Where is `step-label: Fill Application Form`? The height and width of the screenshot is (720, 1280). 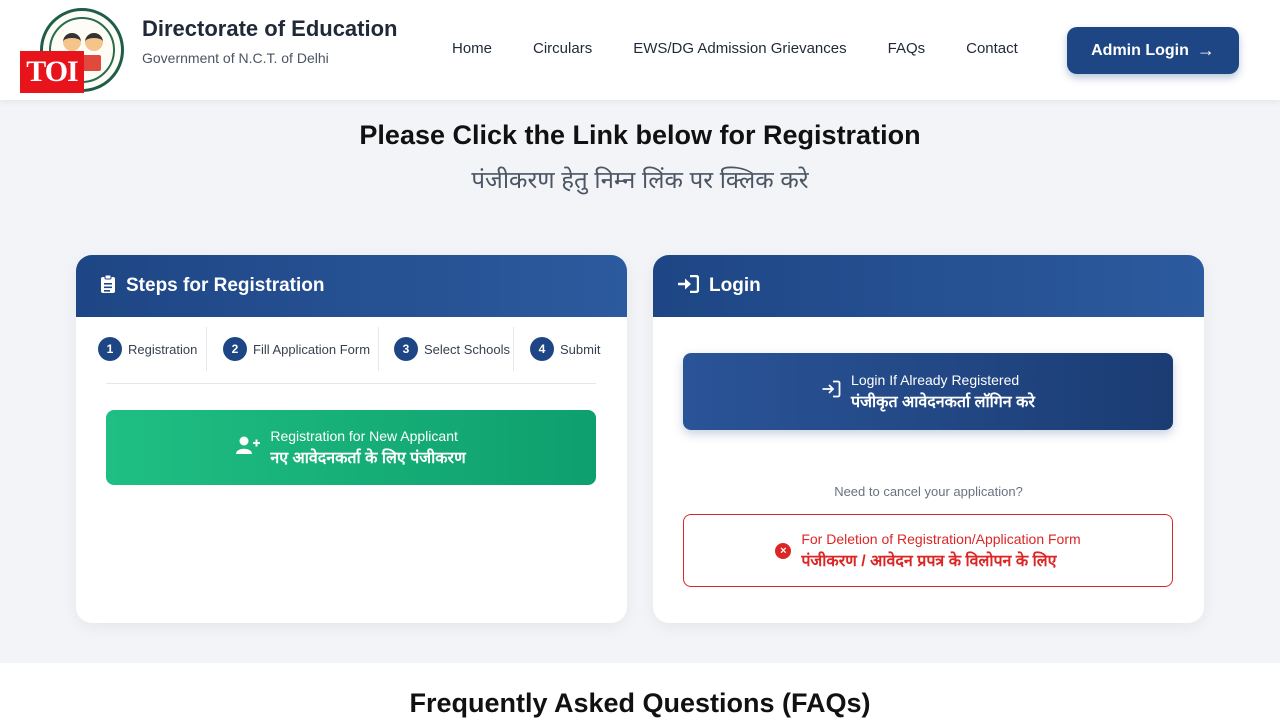
step-label: Fill Application Form is located at coordinates (312, 349).